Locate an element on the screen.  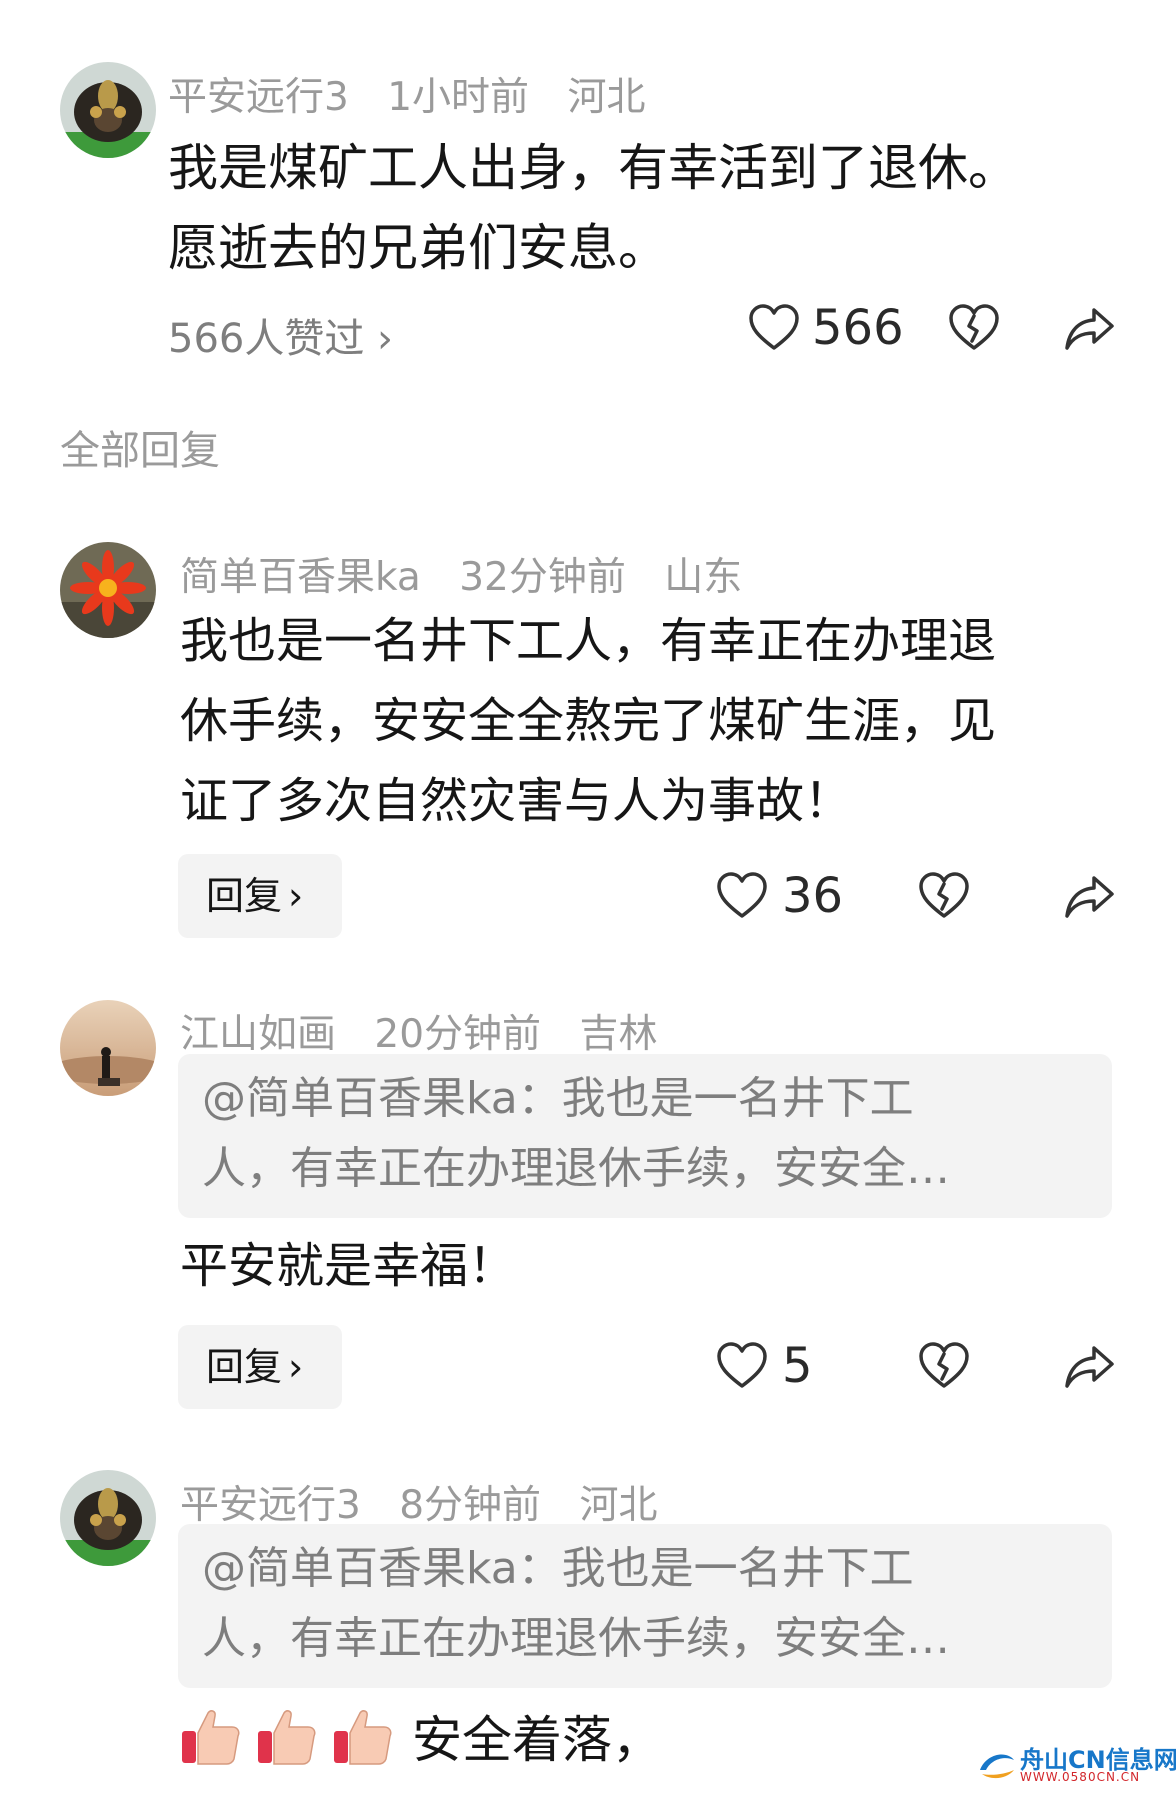
timestamp: 32分钟前 is located at coordinates (542, 577).